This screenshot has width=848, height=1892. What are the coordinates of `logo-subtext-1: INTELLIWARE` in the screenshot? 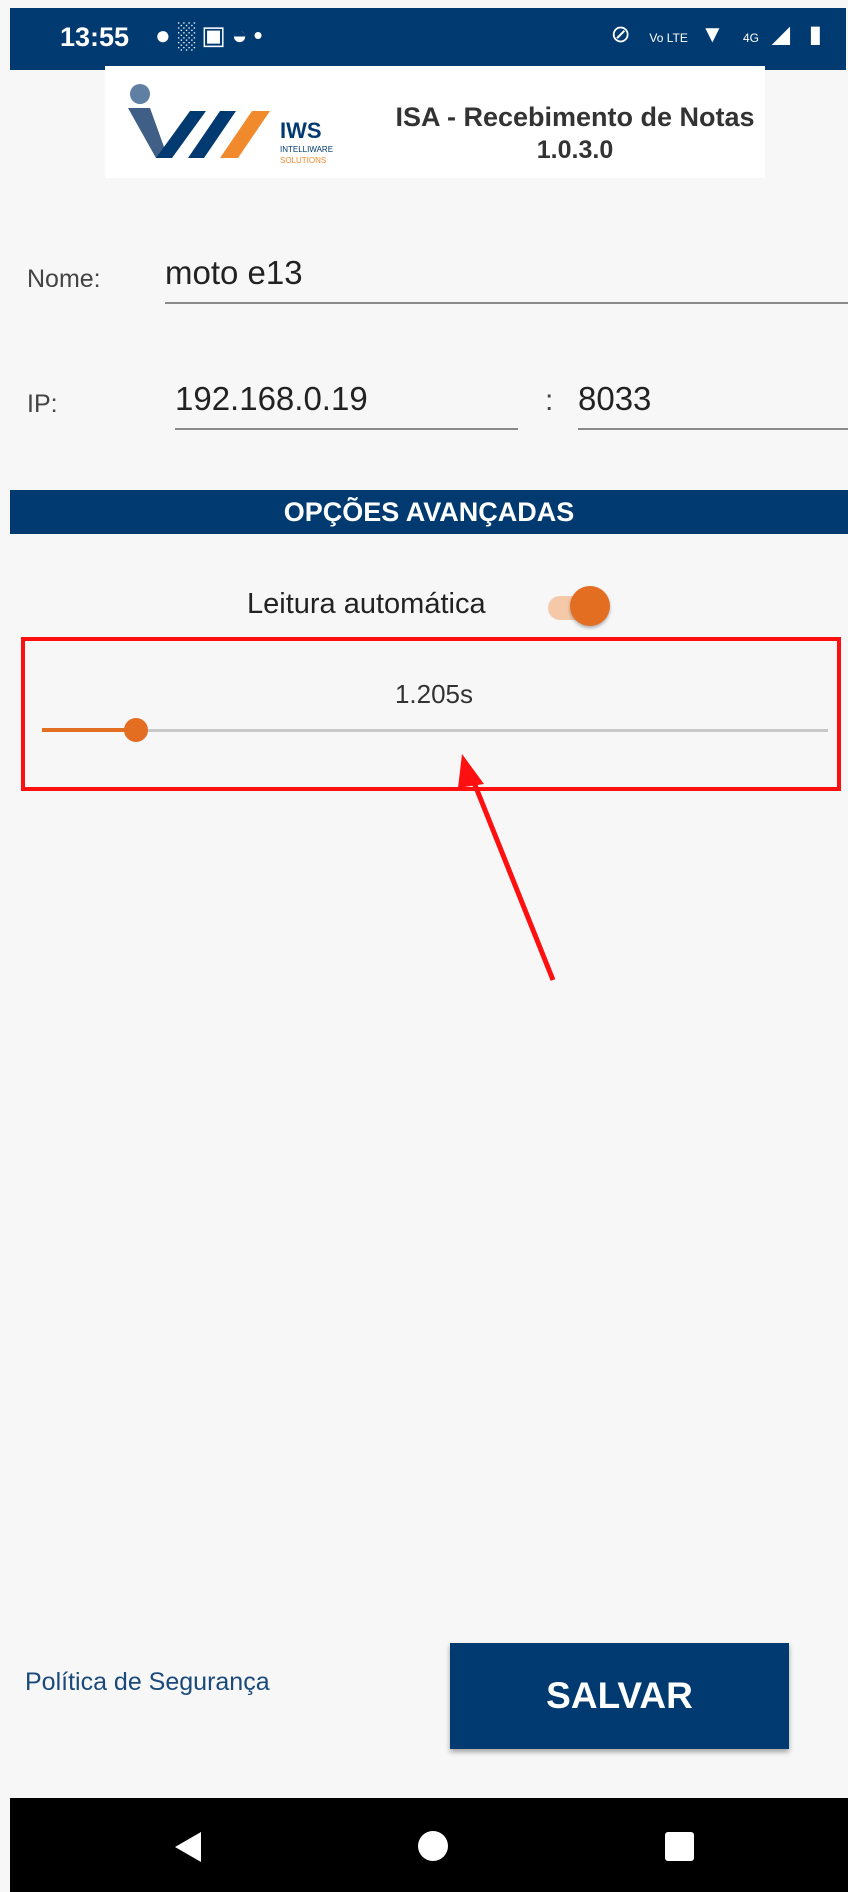 It's located at (306, 149).